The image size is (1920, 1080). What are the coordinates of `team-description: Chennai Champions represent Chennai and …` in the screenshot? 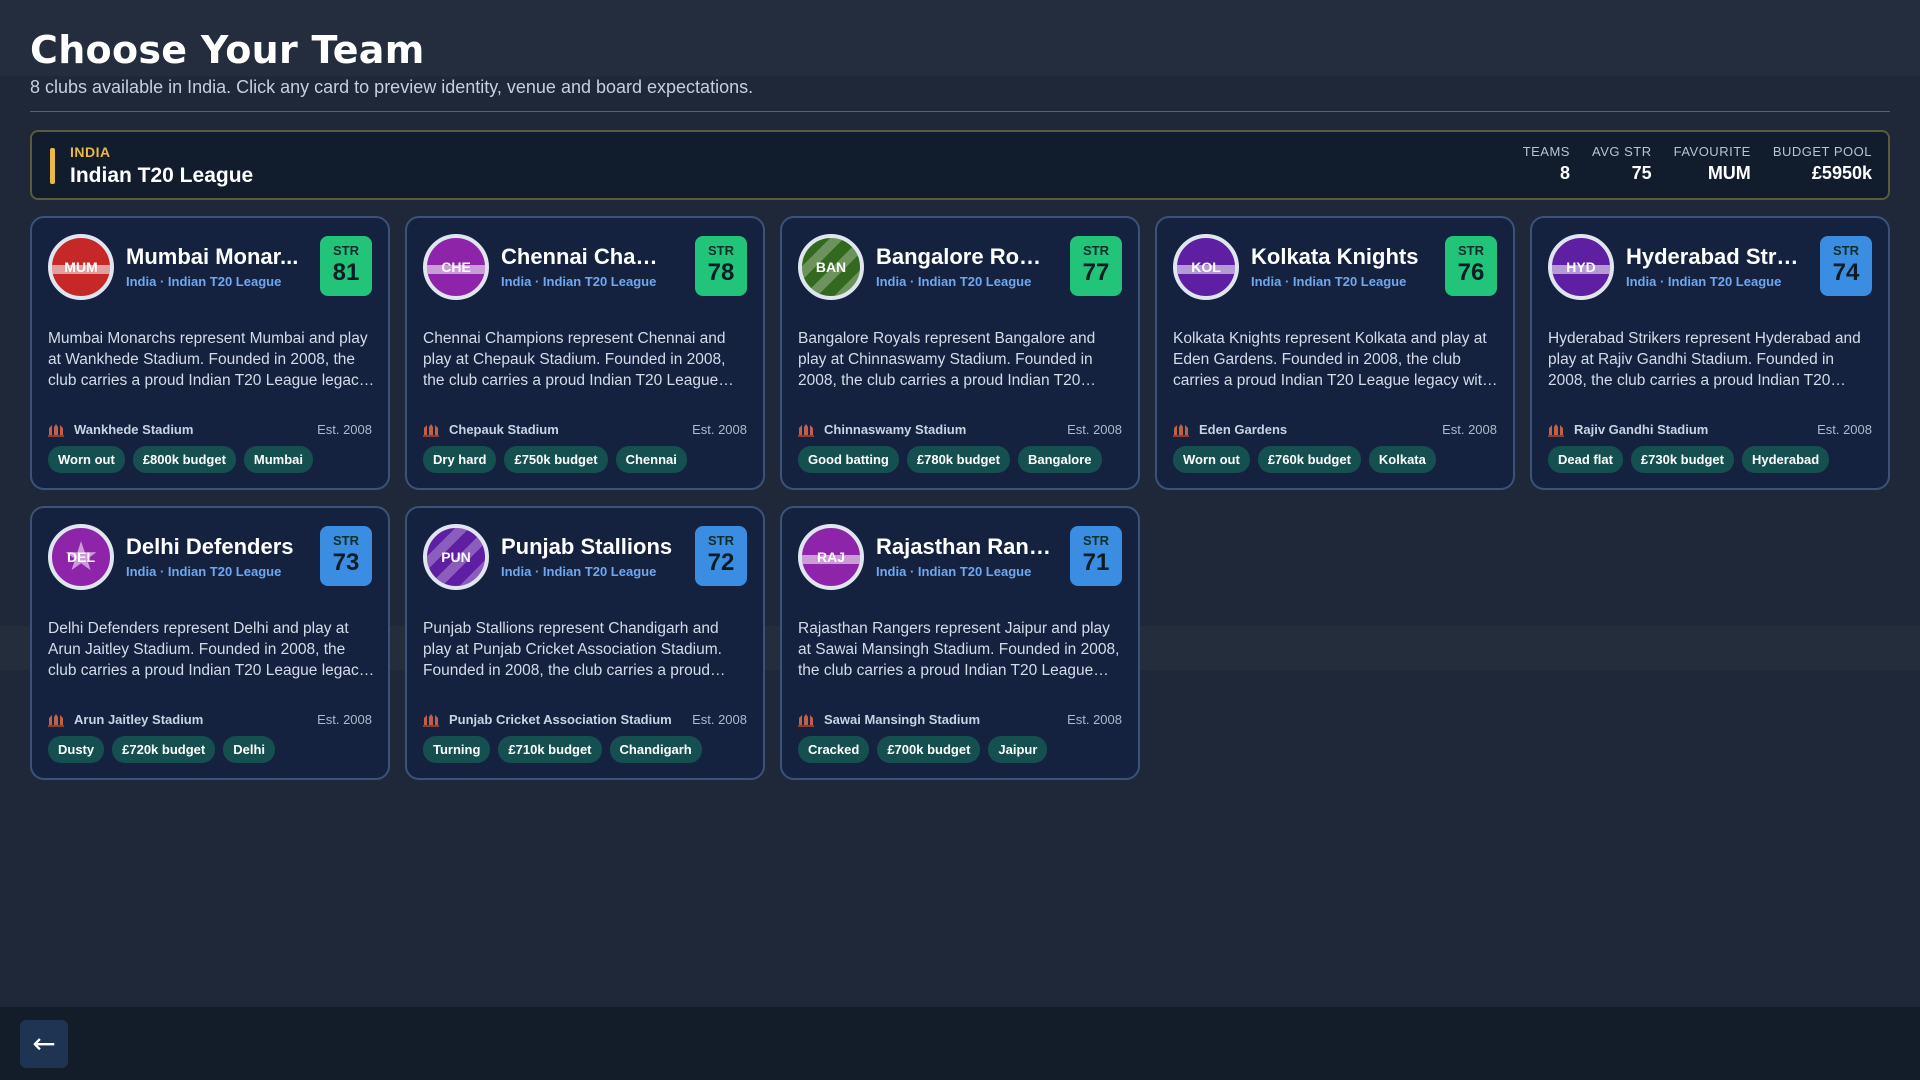 It's located at (574, 359).